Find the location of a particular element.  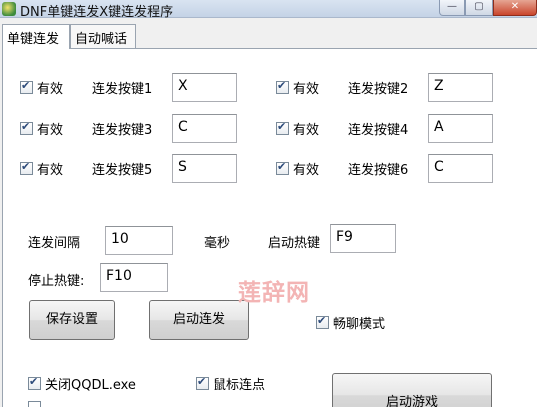

key6-label: 连发按键6 is located at coordinates (378, 170).